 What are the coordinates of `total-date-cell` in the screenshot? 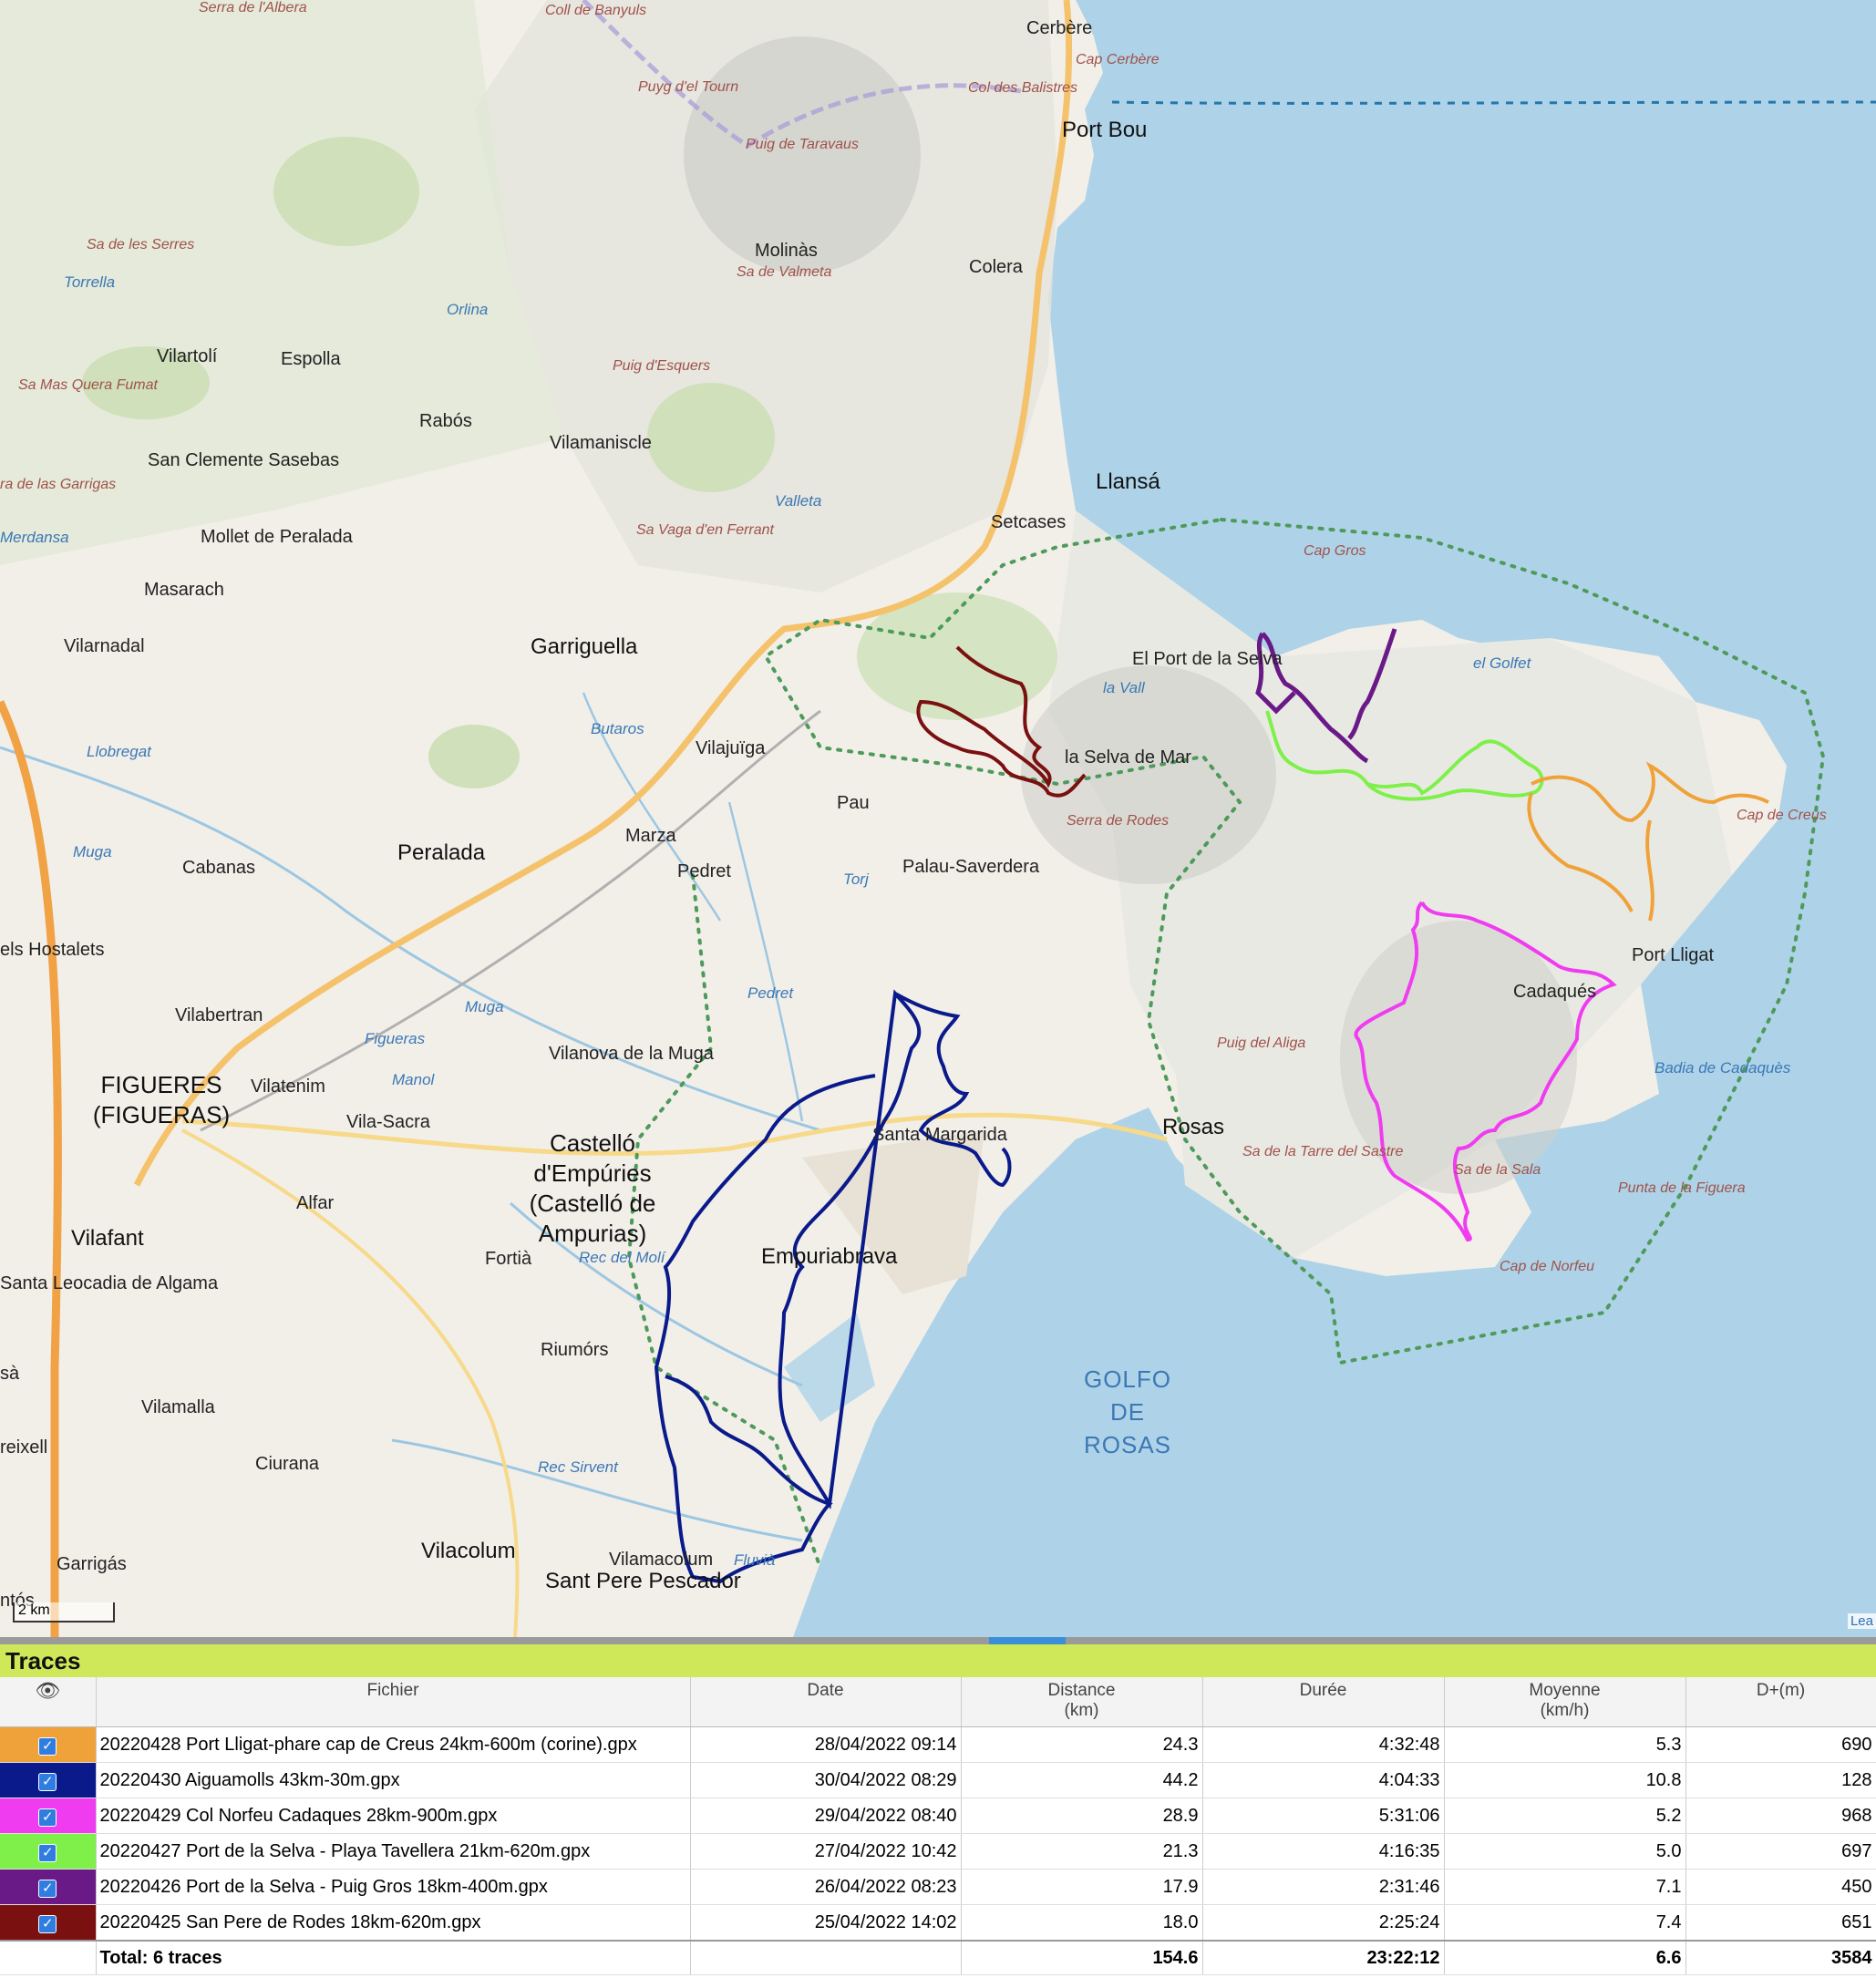 It's located at (826, 1957).